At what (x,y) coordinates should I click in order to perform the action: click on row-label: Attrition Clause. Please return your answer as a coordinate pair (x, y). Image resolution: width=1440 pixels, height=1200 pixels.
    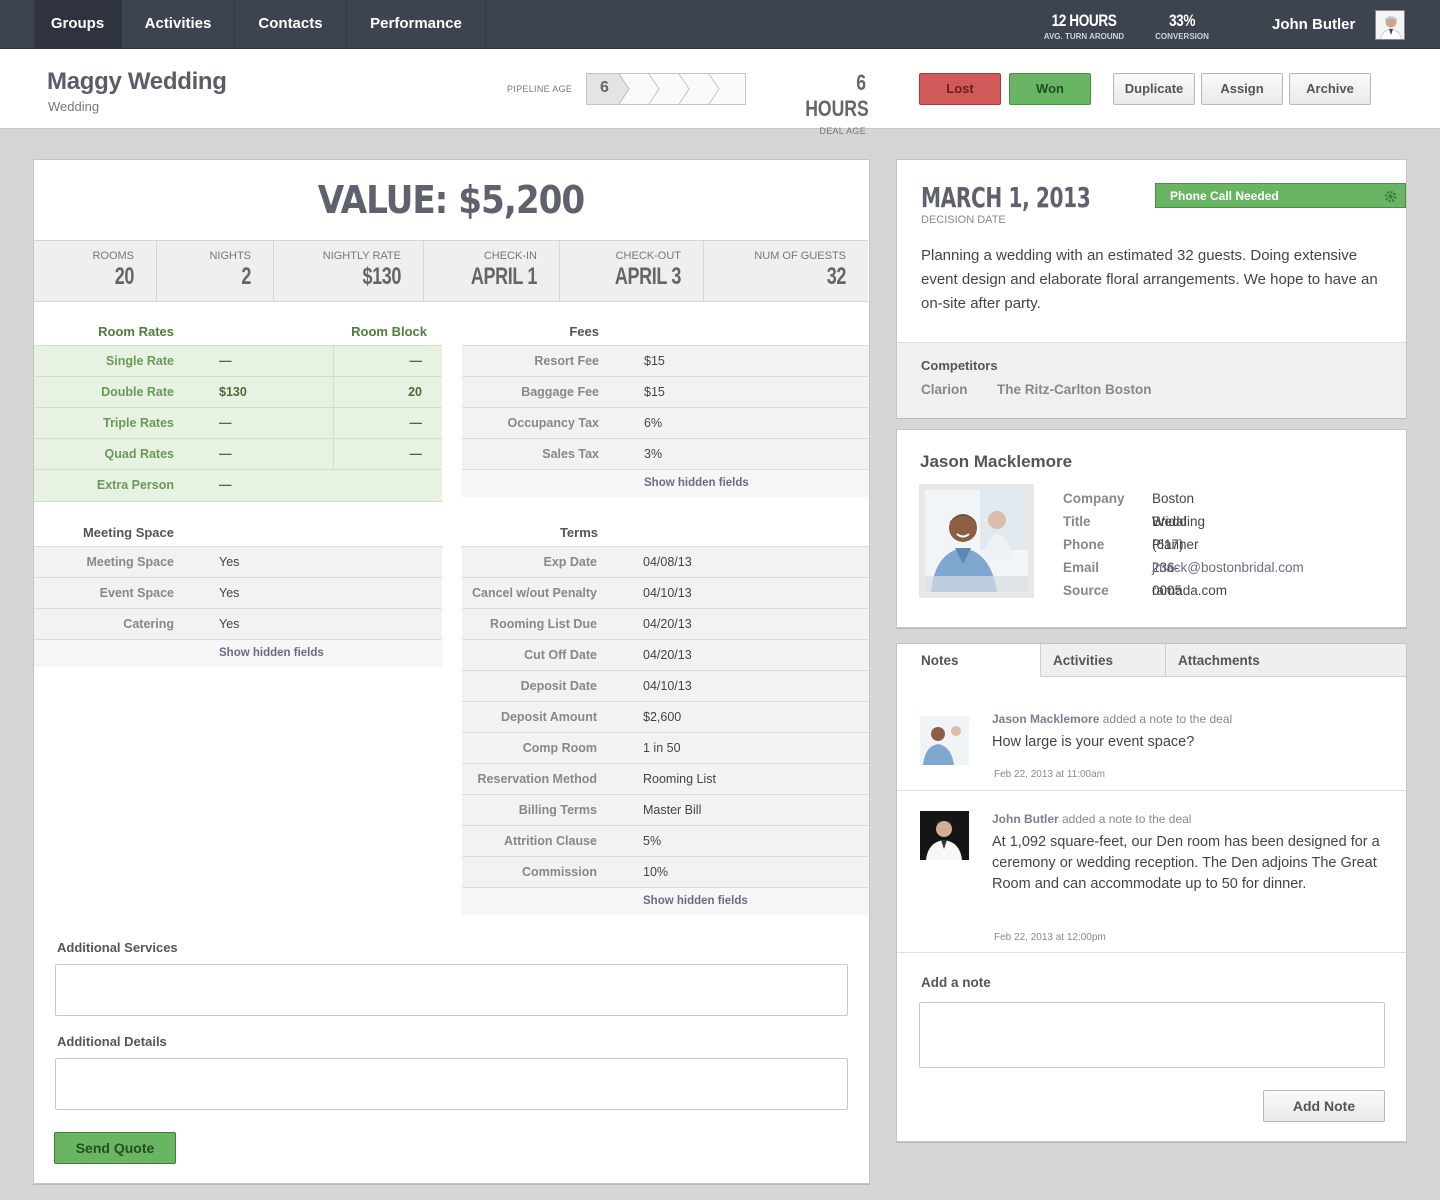
    Looking at the image, I should click on (550, 841).